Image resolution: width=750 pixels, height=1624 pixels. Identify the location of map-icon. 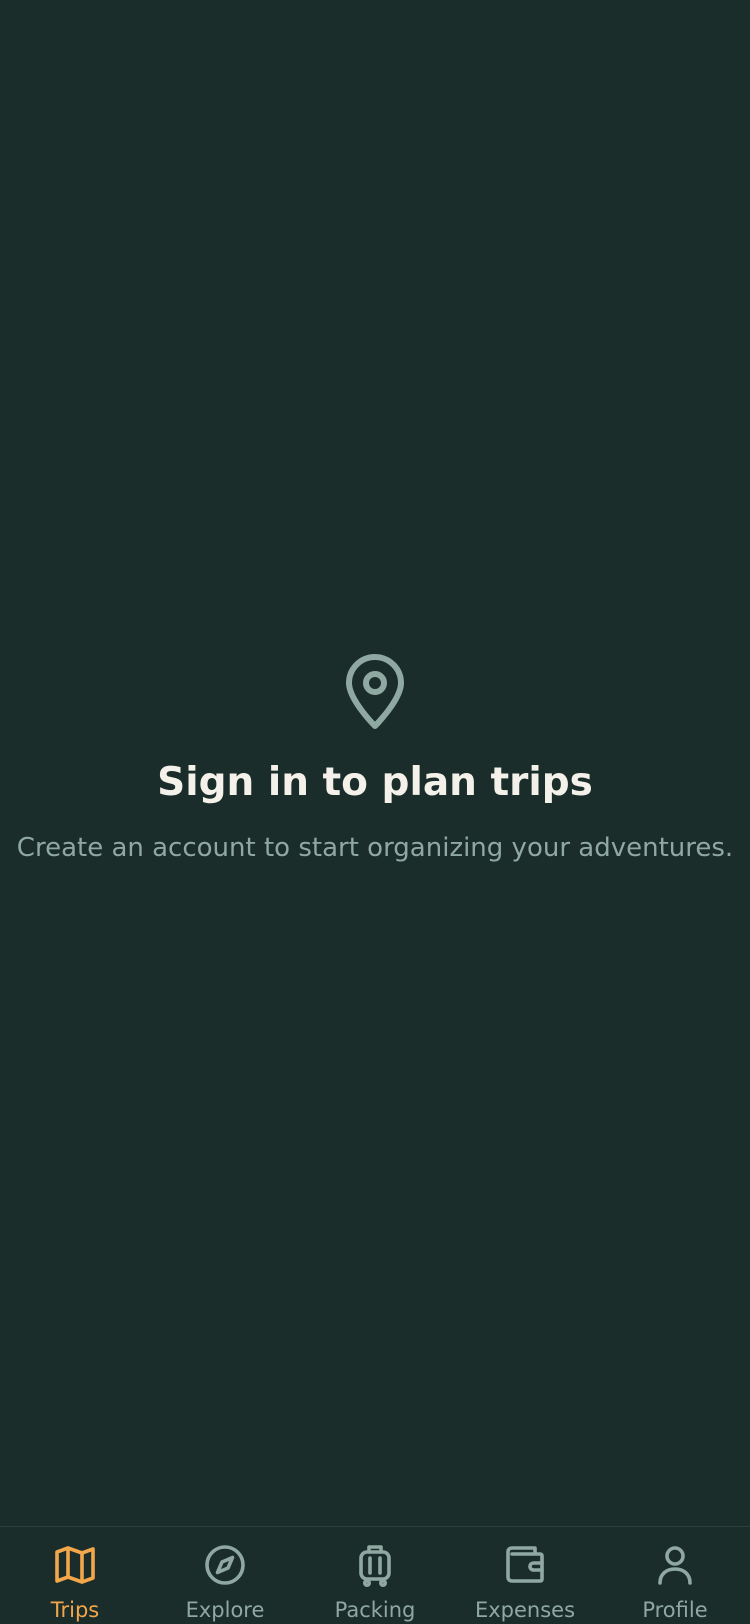
(75, 1565).